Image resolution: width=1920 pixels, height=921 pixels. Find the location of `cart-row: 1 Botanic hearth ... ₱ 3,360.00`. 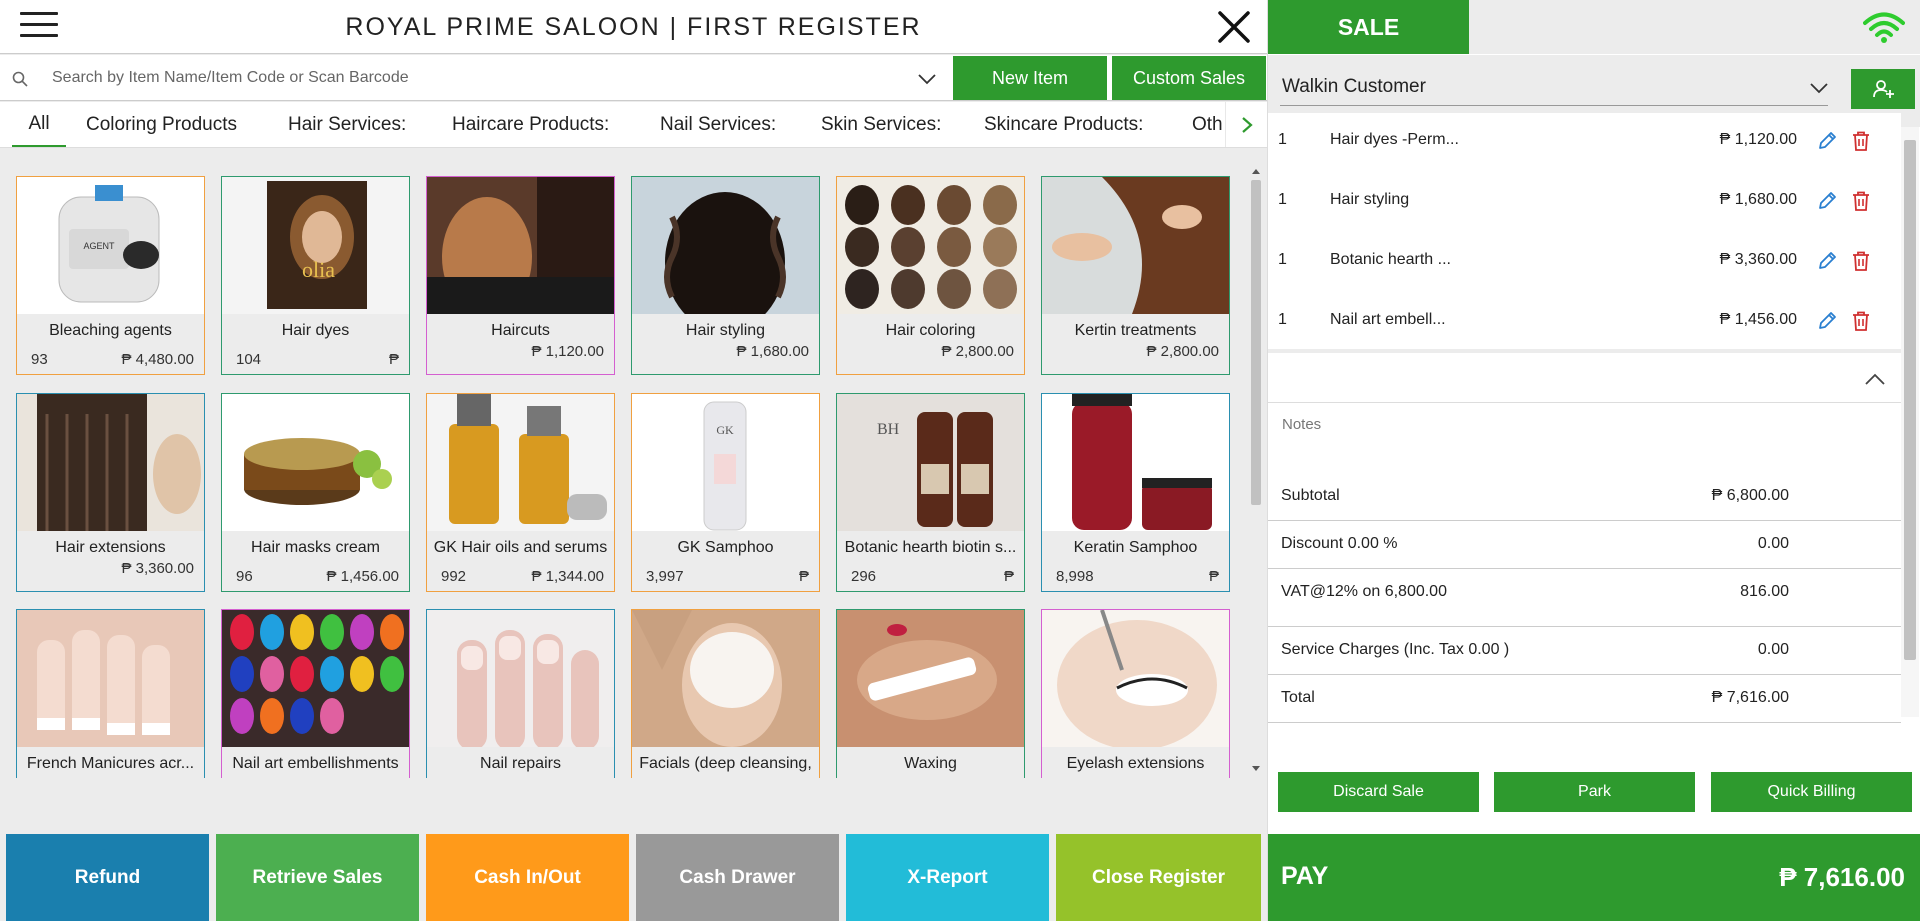

cart-row: 1 Botanic hearth ... ₱ 3,360.00 is located at coordinates (1584, 264).